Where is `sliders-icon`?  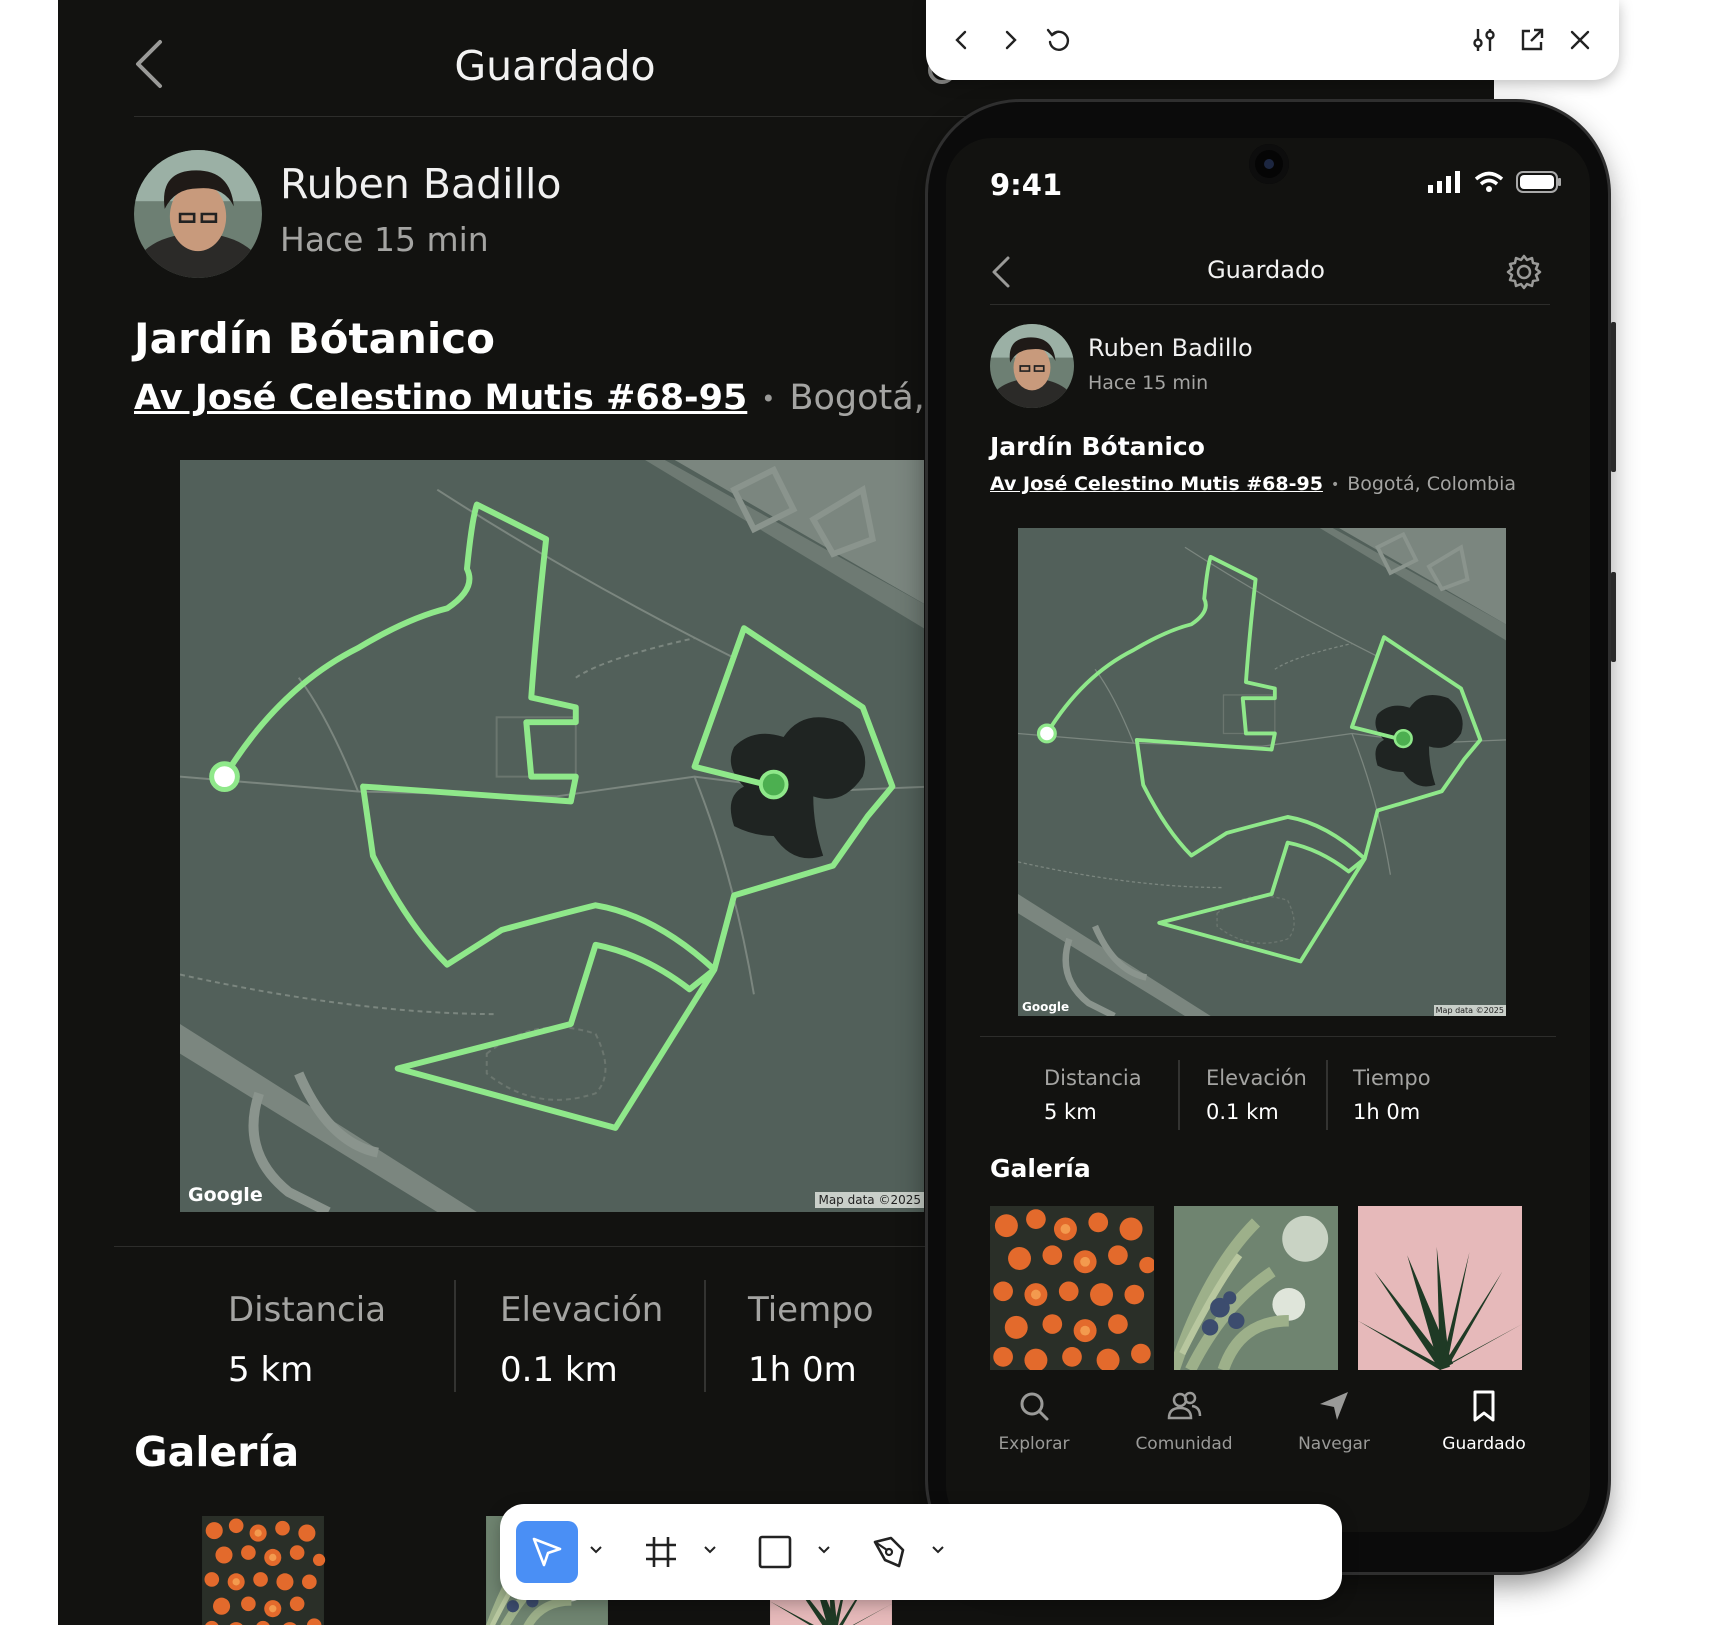 sliders-icon is located at coordinates (1484, 40).